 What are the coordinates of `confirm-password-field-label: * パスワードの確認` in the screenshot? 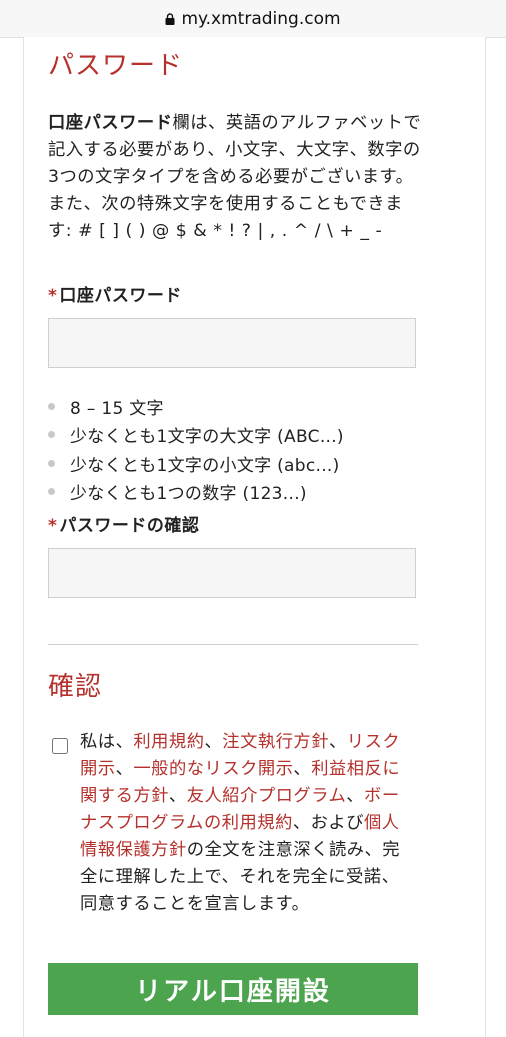 It's located at (123, 523).